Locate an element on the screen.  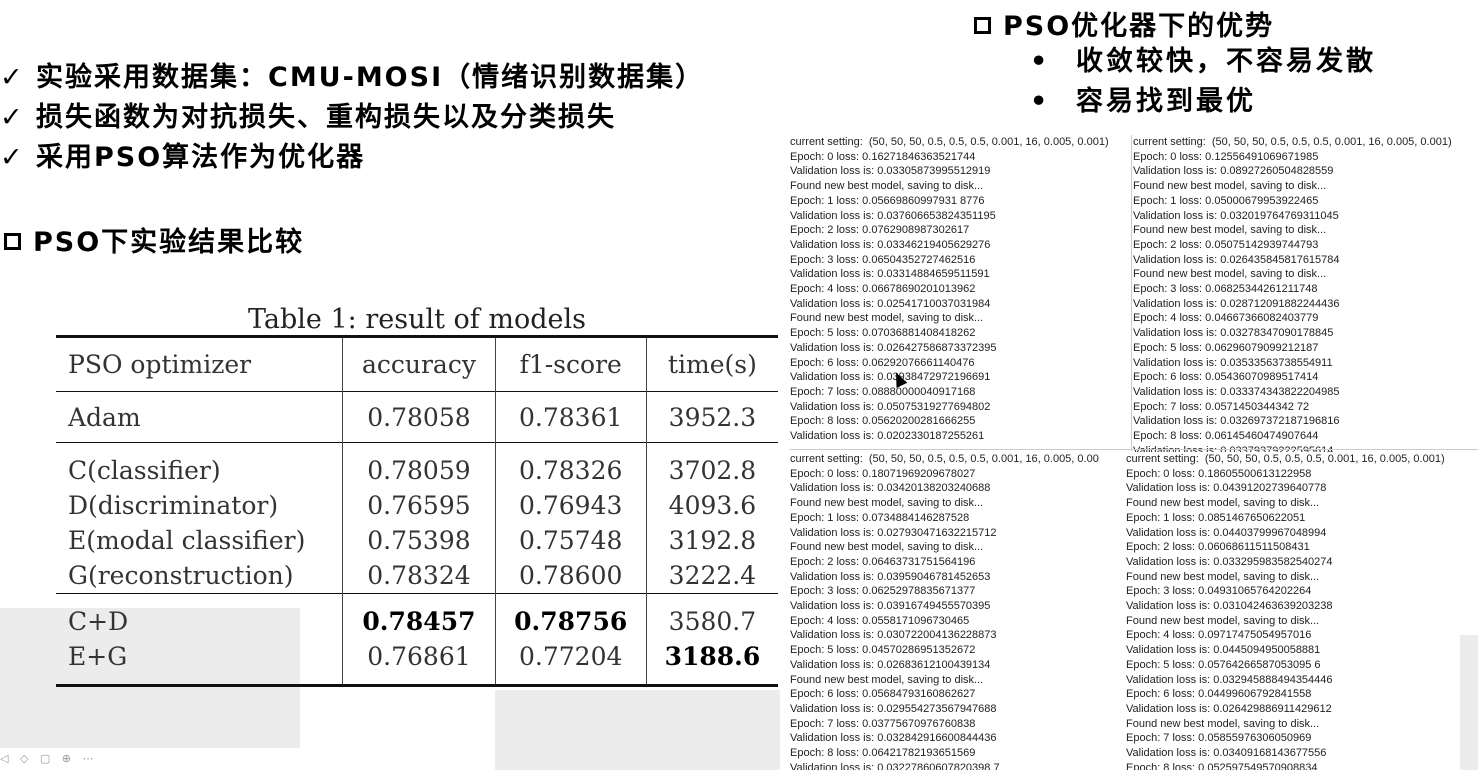
value-cell: 0.78059 is located at coordinates (419, 465).